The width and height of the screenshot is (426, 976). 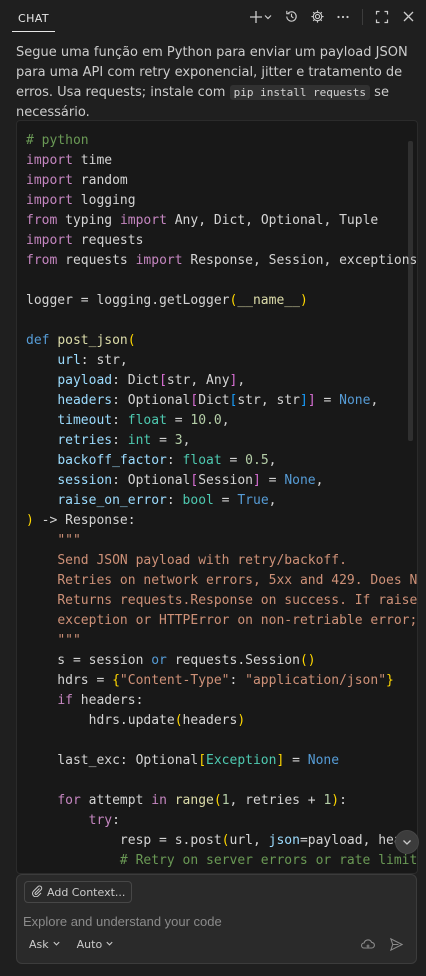 What do you see at coordinates (261, 17) in the screenshot?
I see `new-chat-button` at bounding box center [261, 17].